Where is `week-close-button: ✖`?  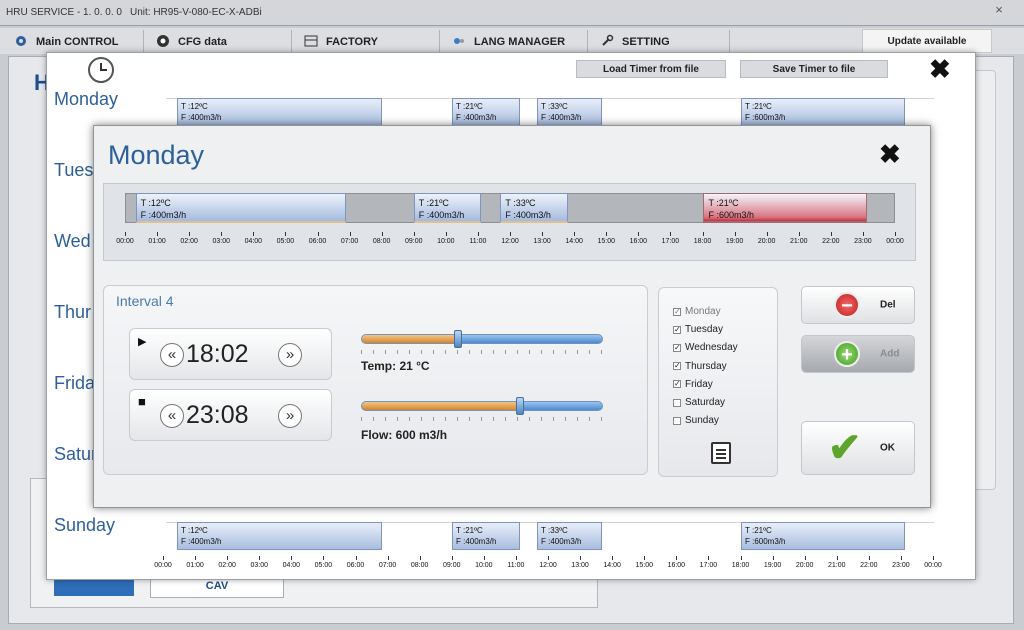
week-close-button: ✖ is located at coordinates (940, 69).